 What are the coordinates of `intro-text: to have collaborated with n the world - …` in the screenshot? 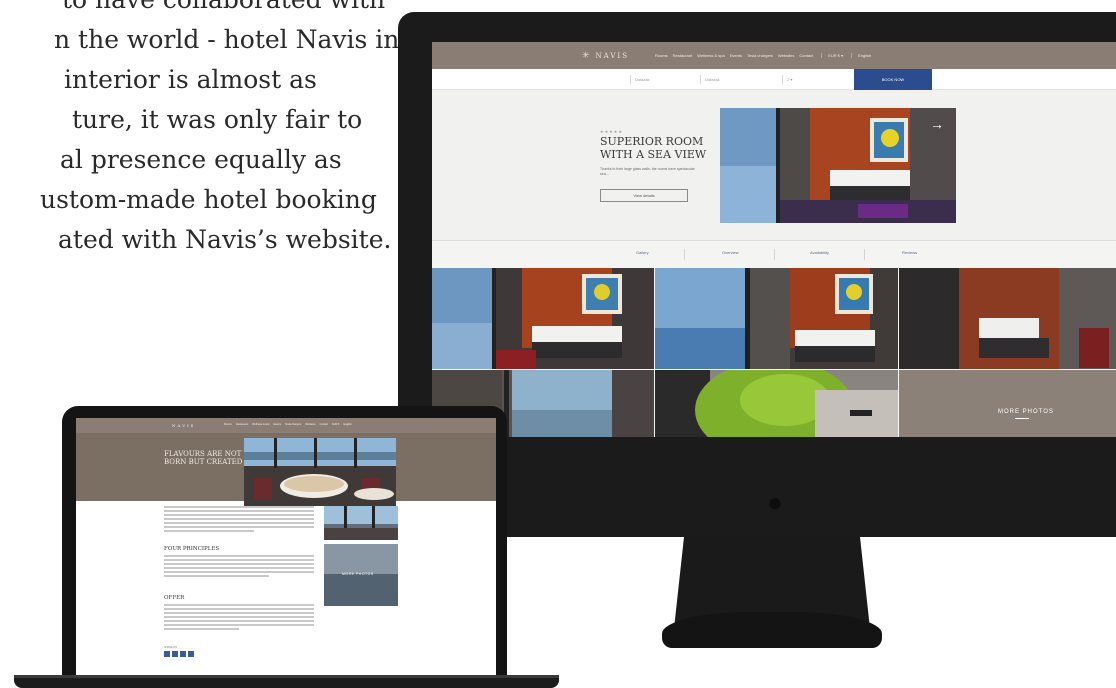 It's located at (200, 130).